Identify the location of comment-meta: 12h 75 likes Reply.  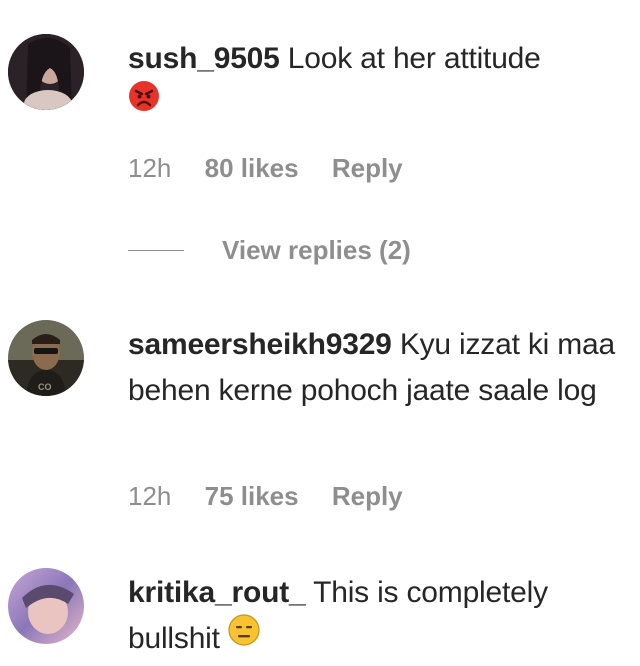
(278, 496).